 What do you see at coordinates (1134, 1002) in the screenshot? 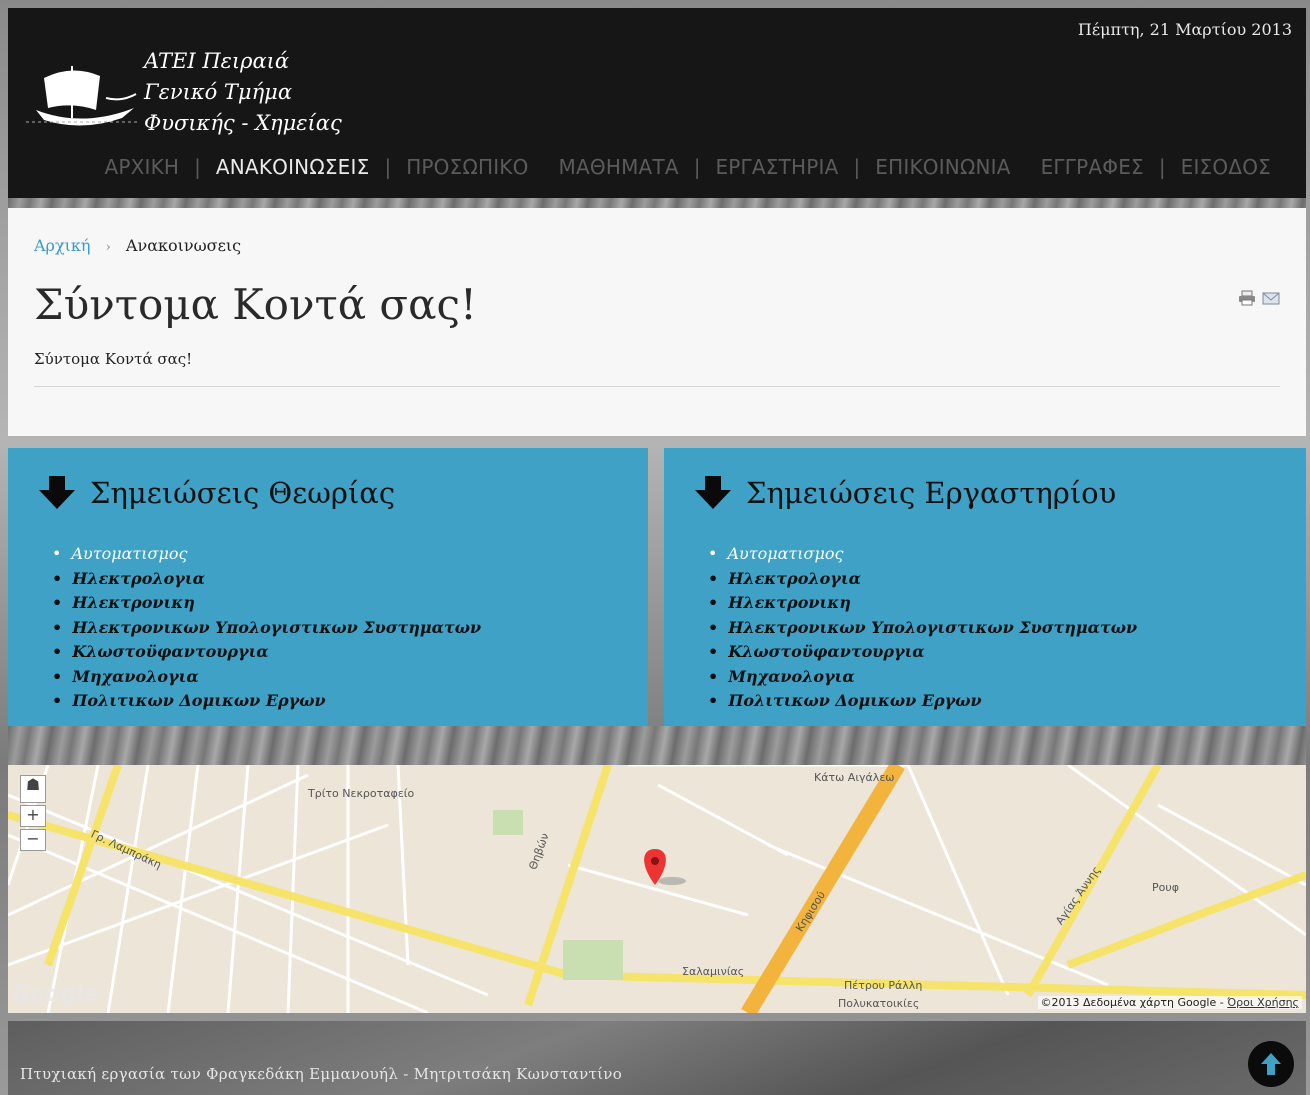
I see `map-attribution-text: ©2013 Δεδομένα χάρτη Google -` at bounding box center [1134, 1002].